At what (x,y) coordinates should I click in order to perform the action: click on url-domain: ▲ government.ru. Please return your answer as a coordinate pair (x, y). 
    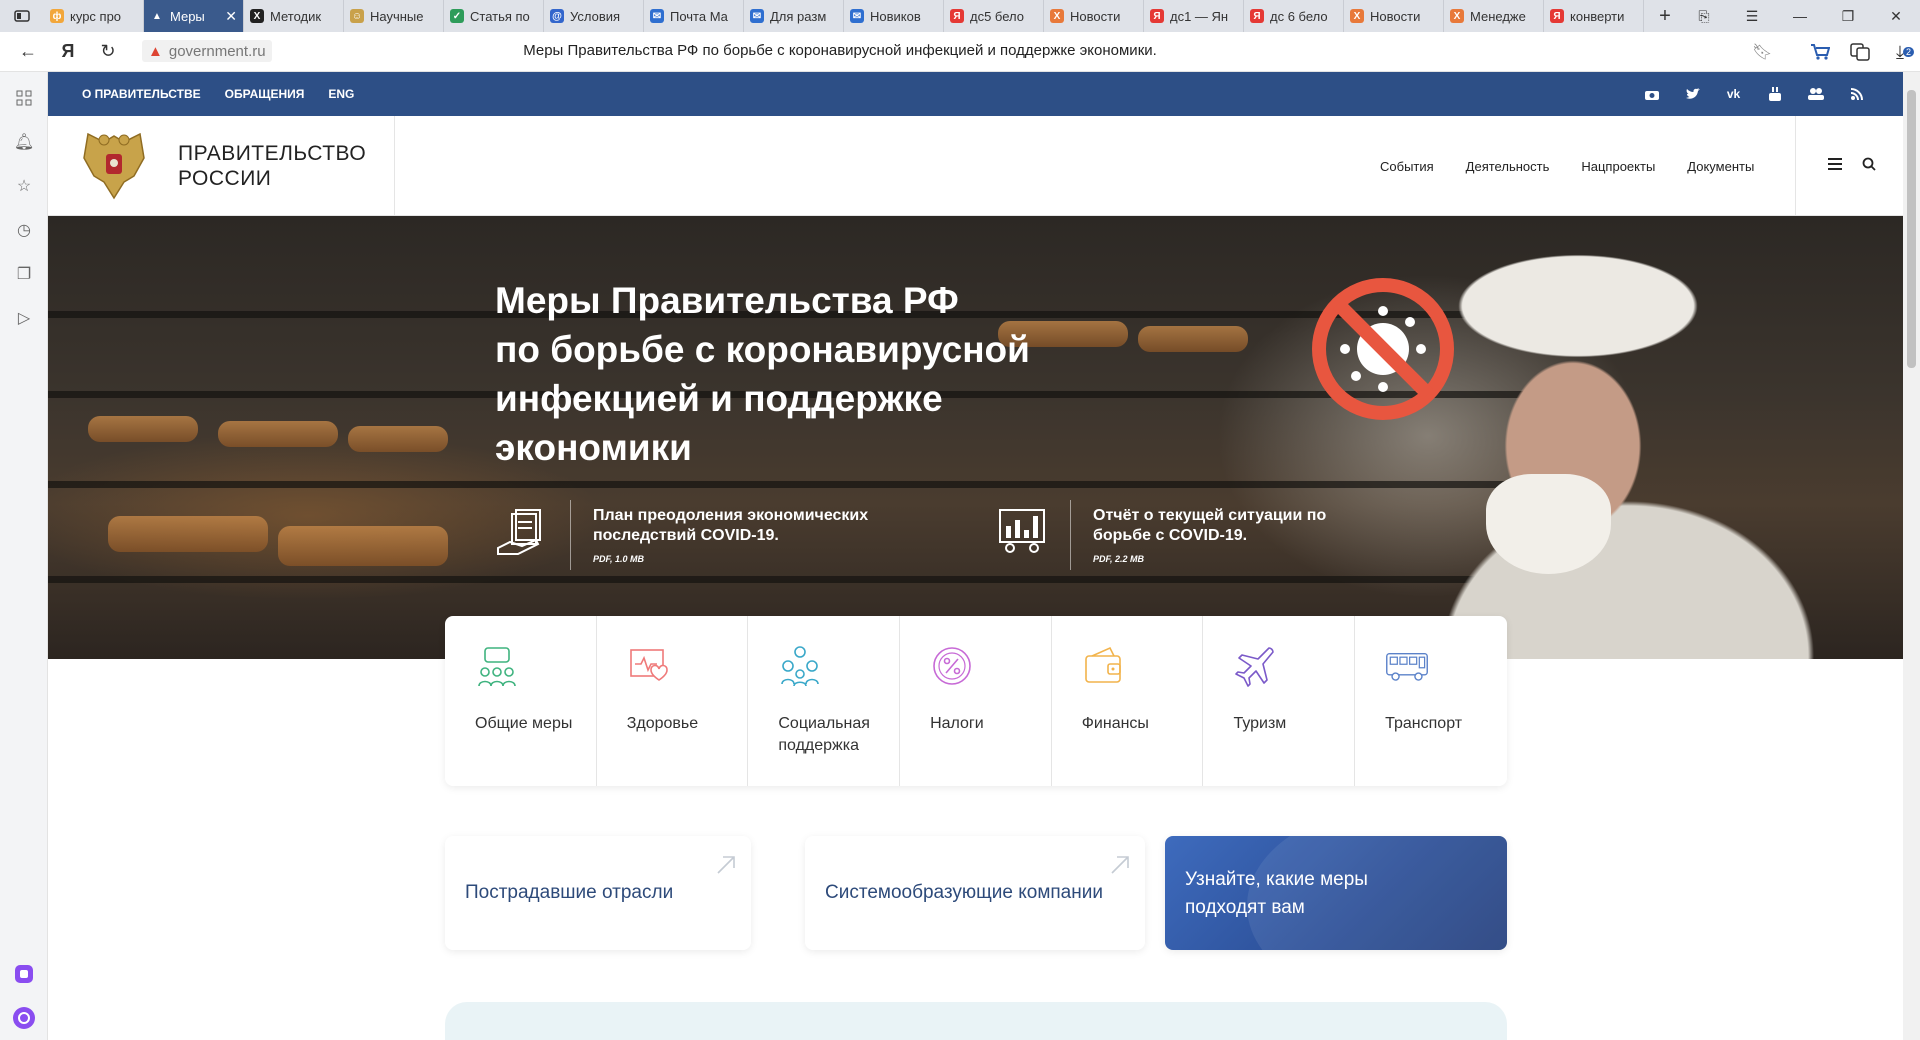
    Looking at the image, I should click on (207, 51).